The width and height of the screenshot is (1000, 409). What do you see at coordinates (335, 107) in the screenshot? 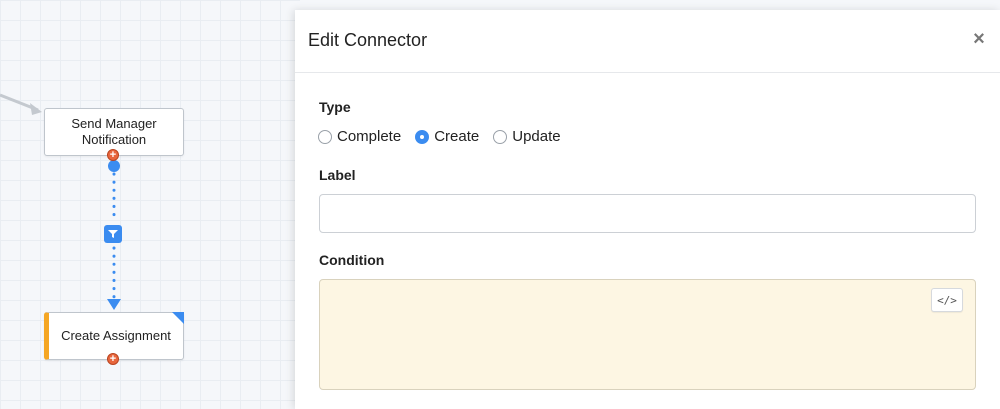
I see `type-label: Type` at bounding box center [335, 107].